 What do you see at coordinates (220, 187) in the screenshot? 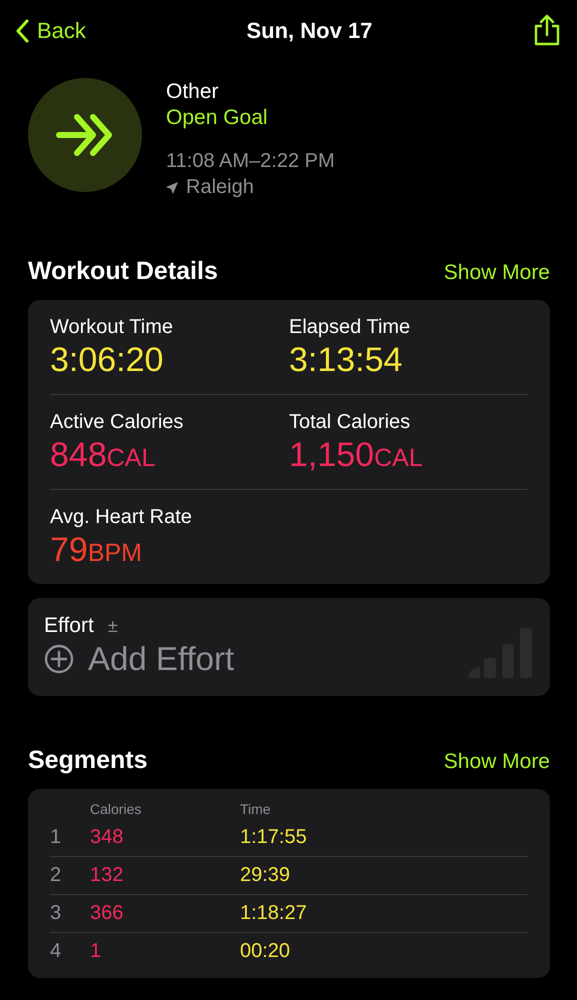
I see `location: Raleigh` at bounding box center [220, 187].